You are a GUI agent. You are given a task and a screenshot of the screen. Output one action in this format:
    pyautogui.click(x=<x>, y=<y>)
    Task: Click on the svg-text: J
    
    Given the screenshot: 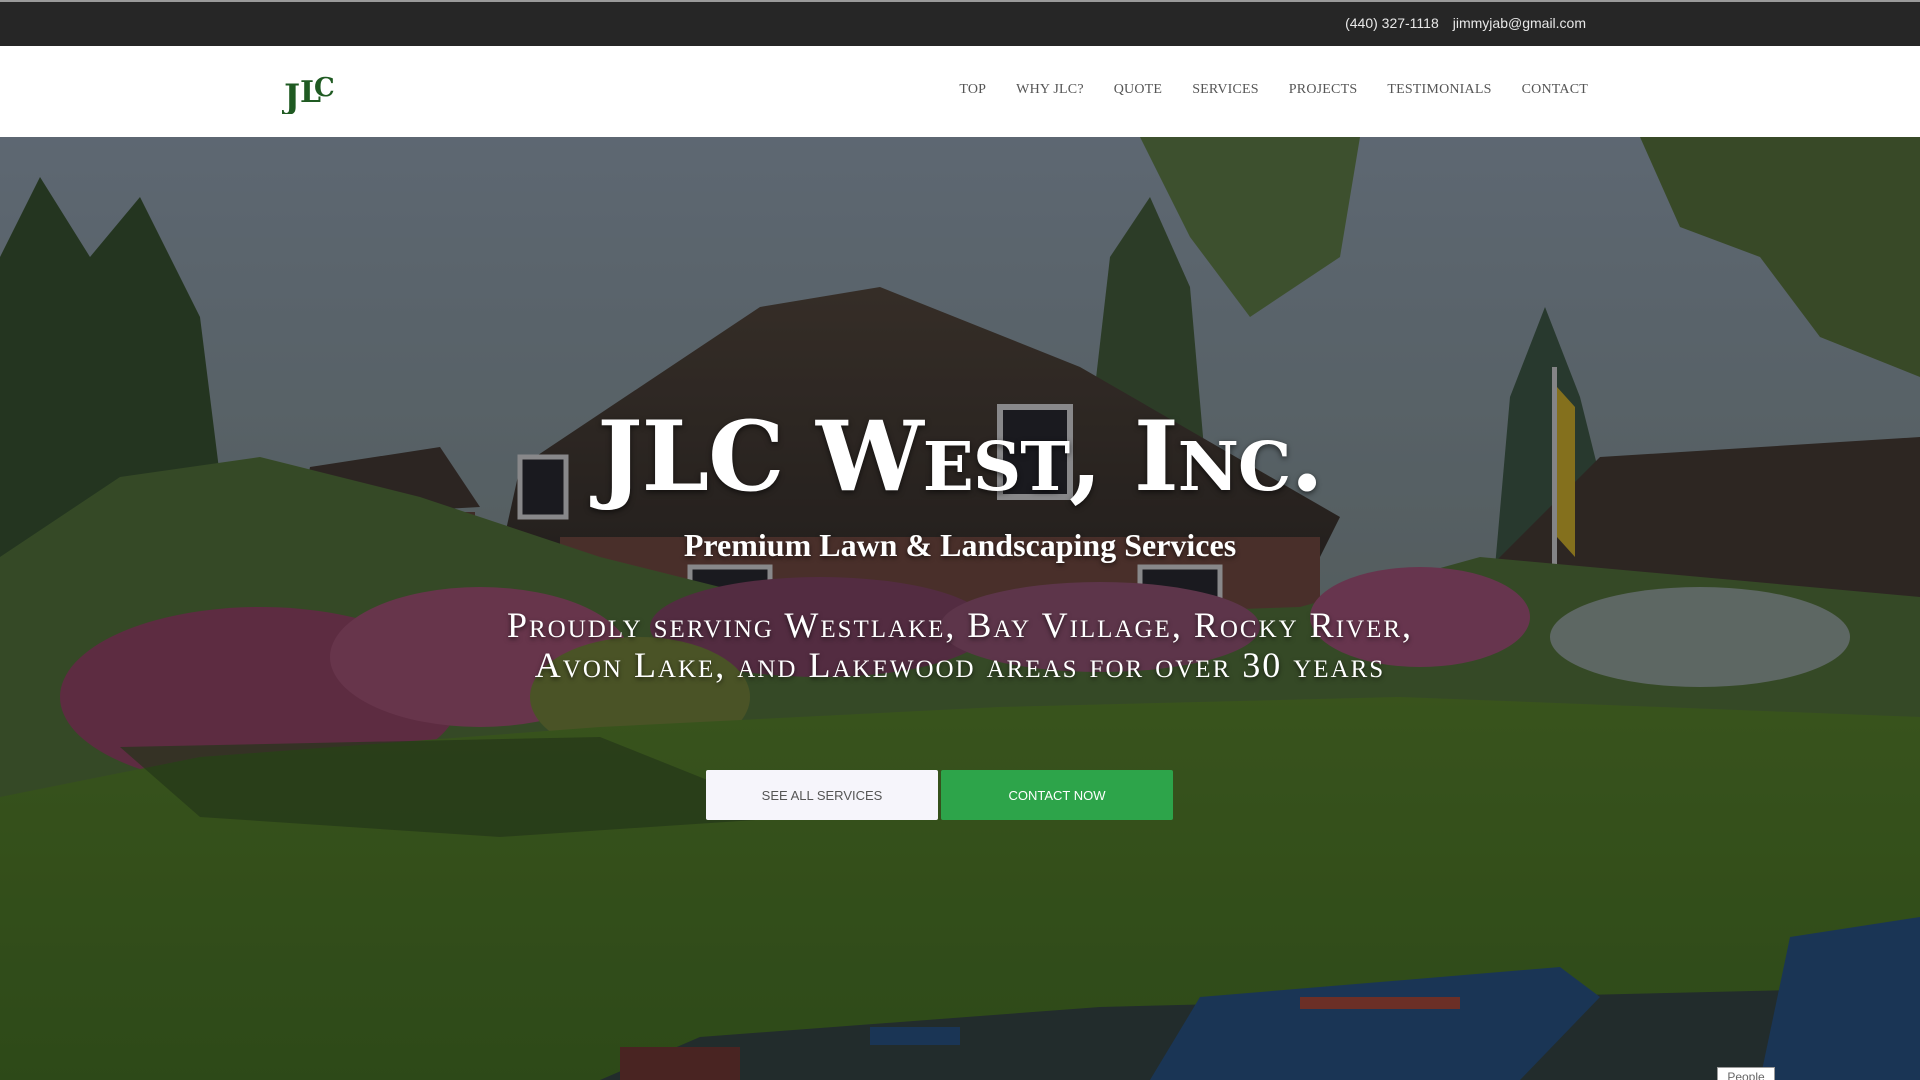 What is the action you would take?
    pyautogui.click(x=291, y=95)
    